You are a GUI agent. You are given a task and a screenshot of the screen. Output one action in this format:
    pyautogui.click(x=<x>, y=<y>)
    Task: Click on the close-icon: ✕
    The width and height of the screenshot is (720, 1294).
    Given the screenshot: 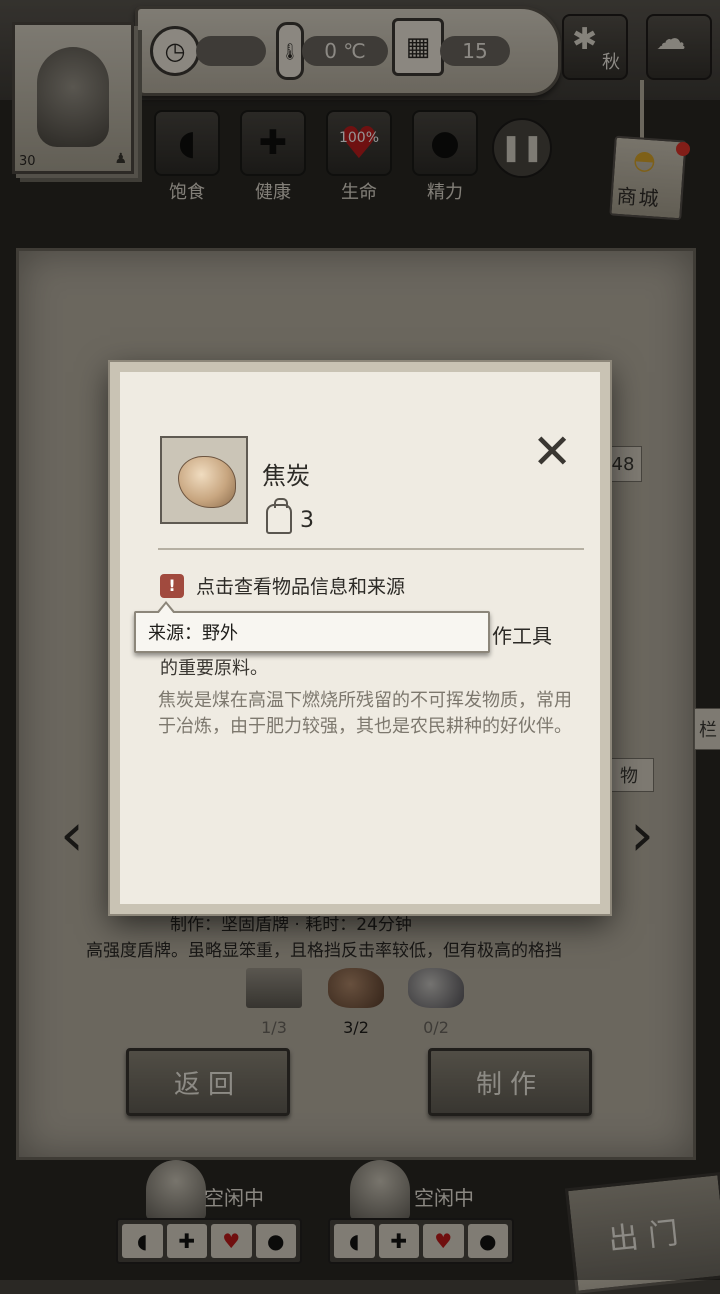 What is the action you would take?
    pyautogui.click(x=552, y=452)
    